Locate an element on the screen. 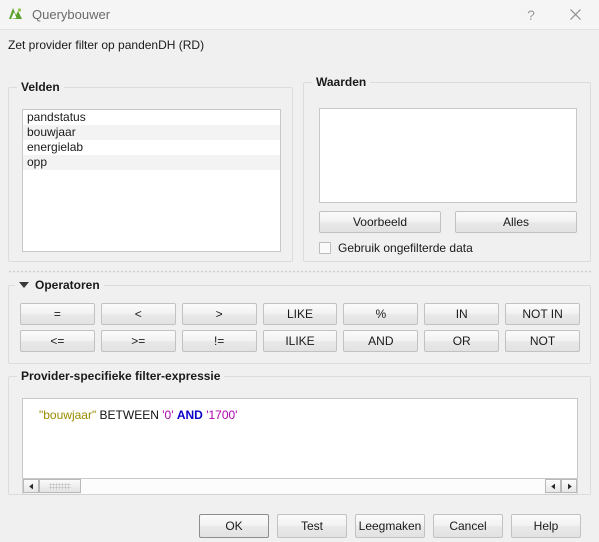 This screenshot has width=599, height=542. operator-button-and: AND is located at coordinates (381, 341).